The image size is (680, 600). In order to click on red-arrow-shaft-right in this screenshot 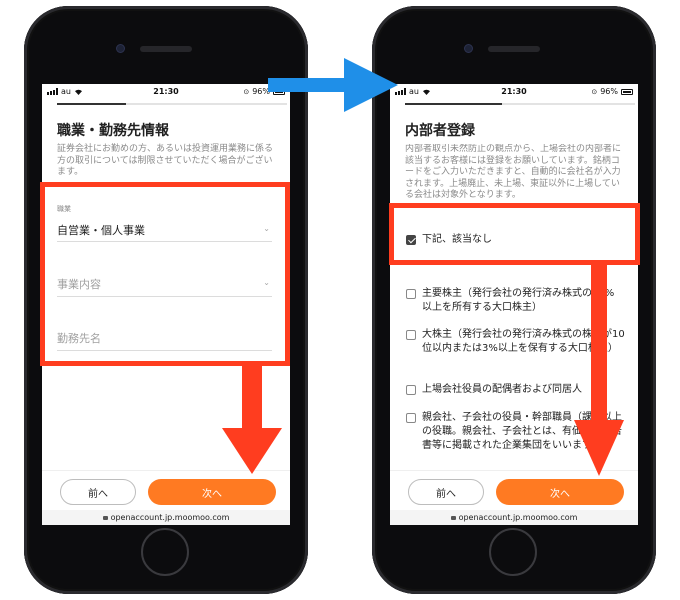, I will do `click(599, 343)`.